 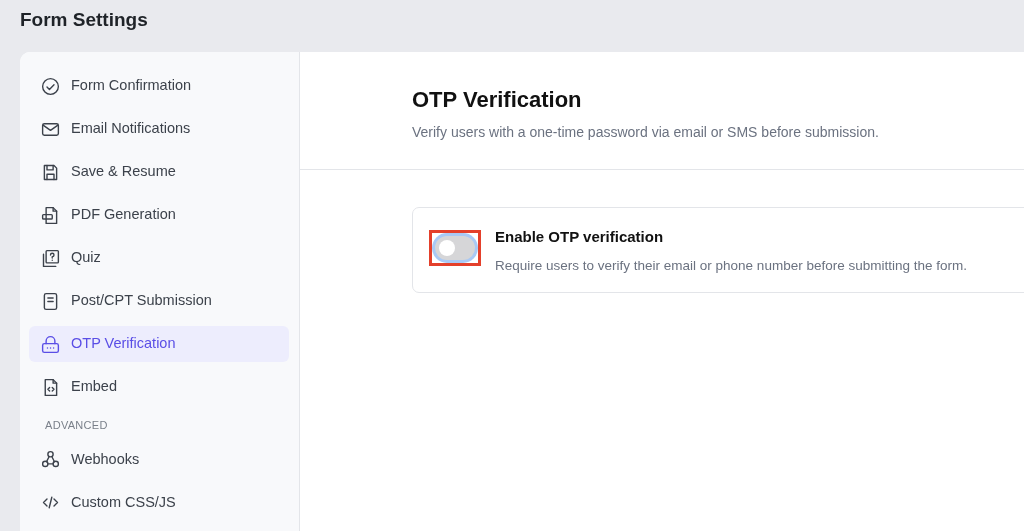 I want to click on section-title: OTP Verification, so click(x=497, y=100).